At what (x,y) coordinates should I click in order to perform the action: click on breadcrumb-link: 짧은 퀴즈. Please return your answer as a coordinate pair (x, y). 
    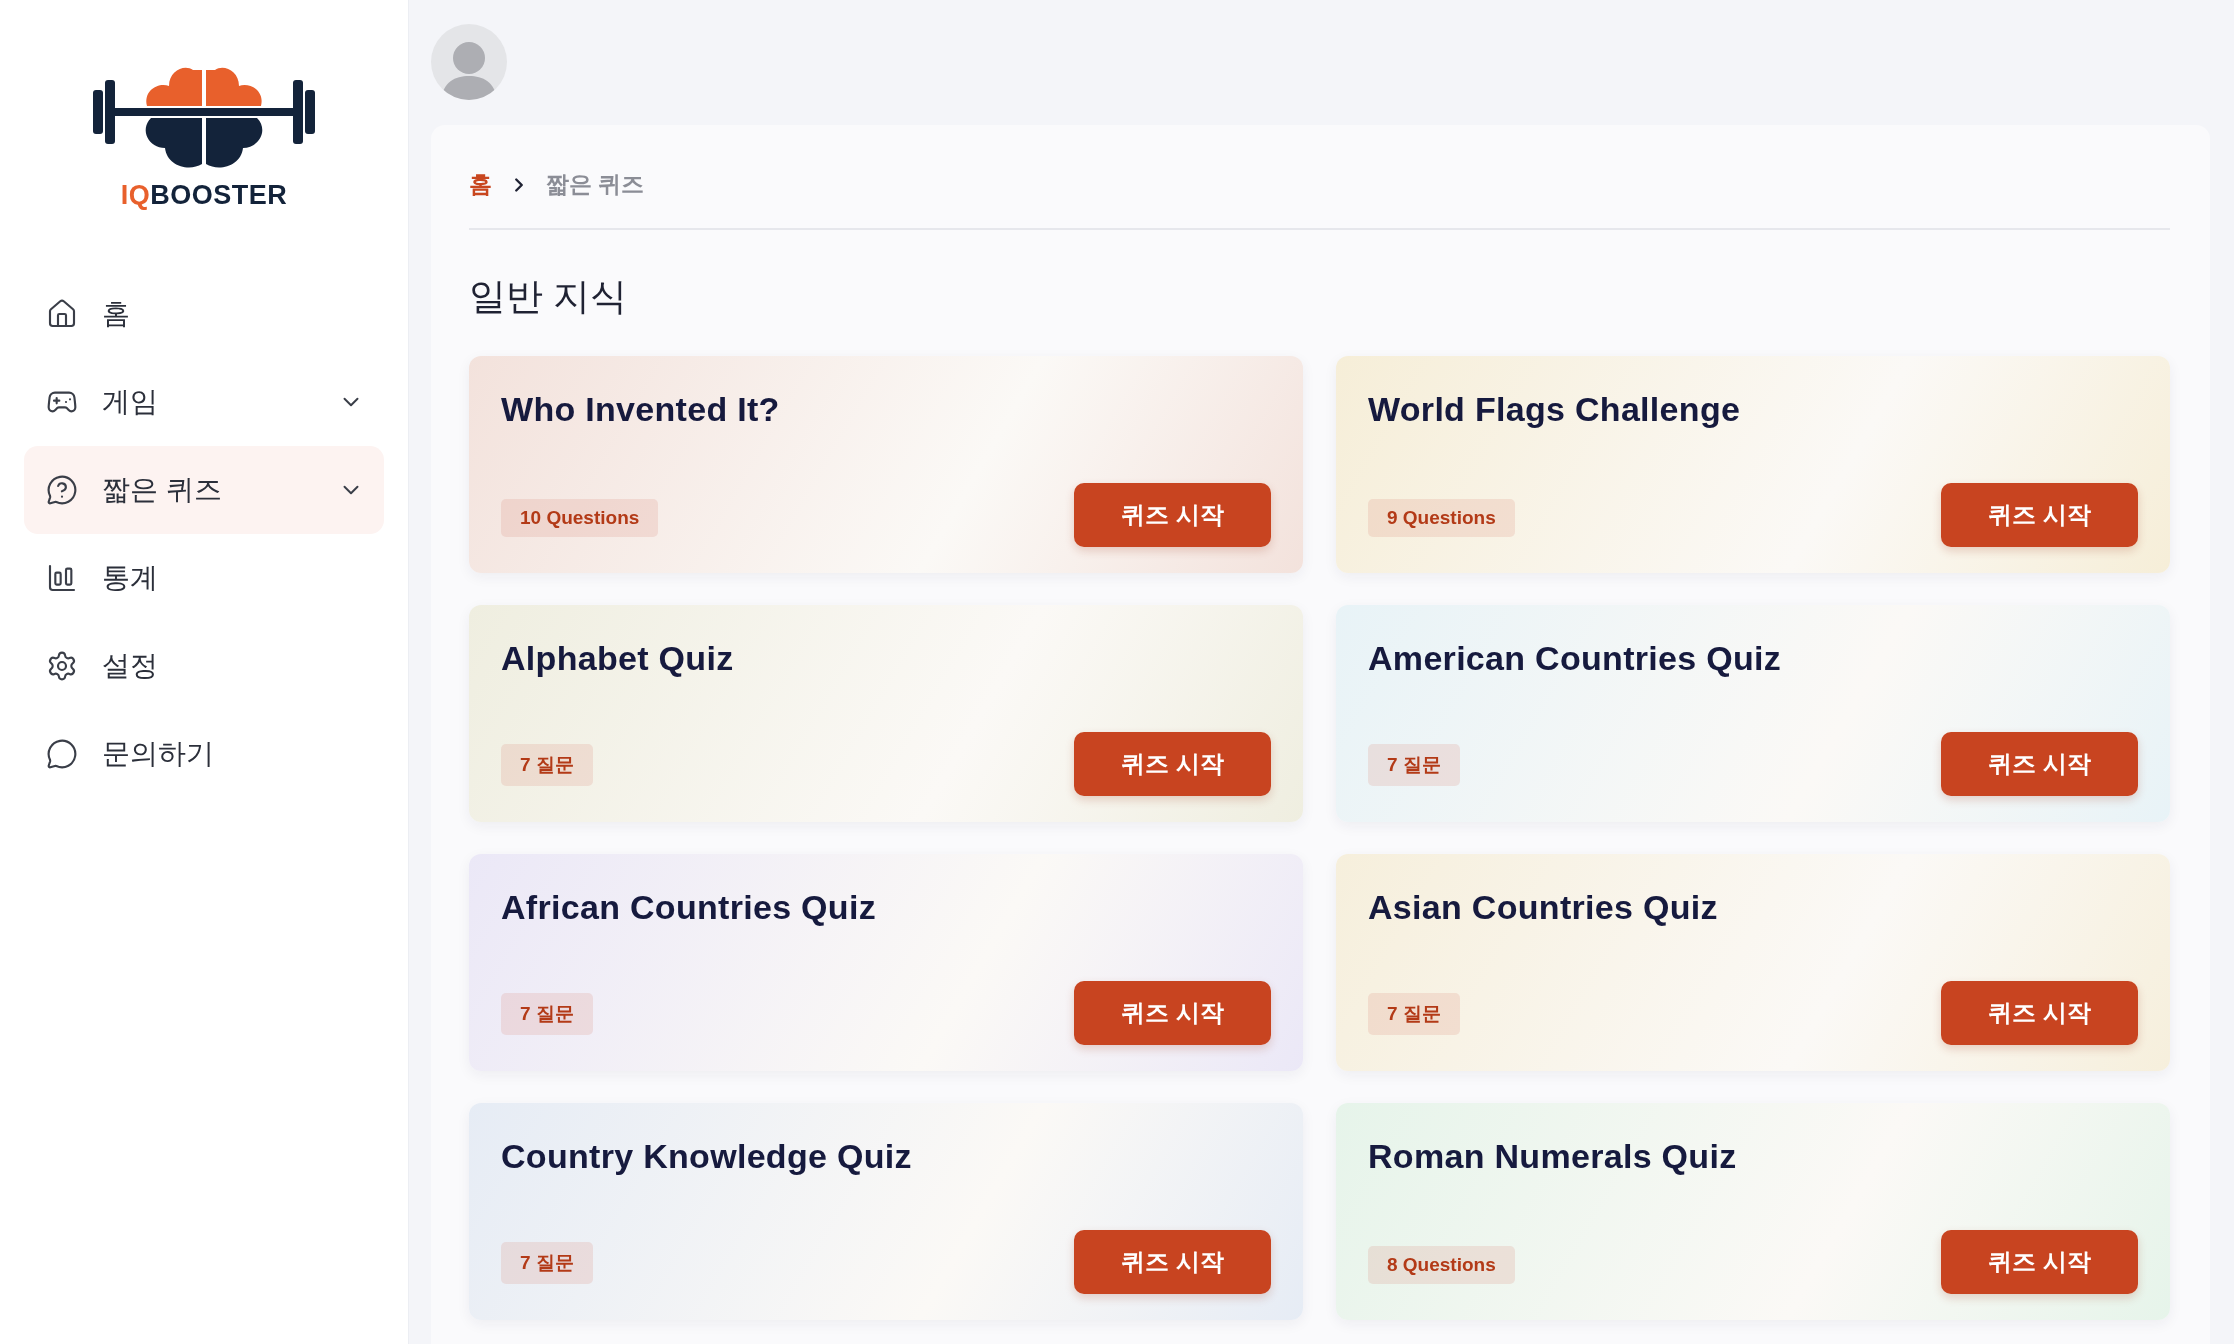
    Looking at the image, I should click on (595, 184).